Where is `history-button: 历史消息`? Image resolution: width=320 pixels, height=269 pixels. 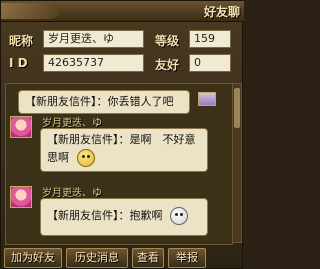
history-button: 历史消息 is located at coordinates (97, 258).